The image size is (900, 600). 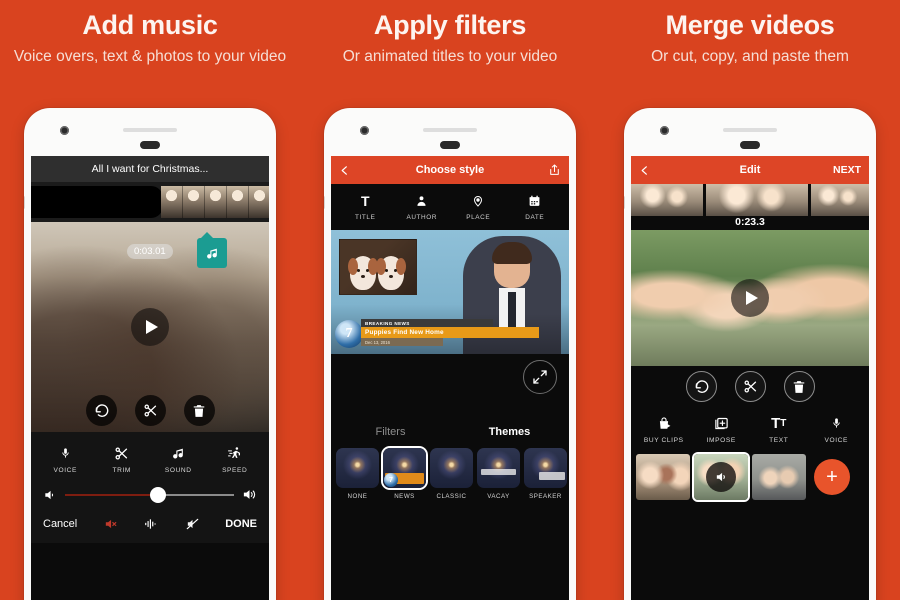 I want to click on filmstrip-frame, so click(x=172, y=202).